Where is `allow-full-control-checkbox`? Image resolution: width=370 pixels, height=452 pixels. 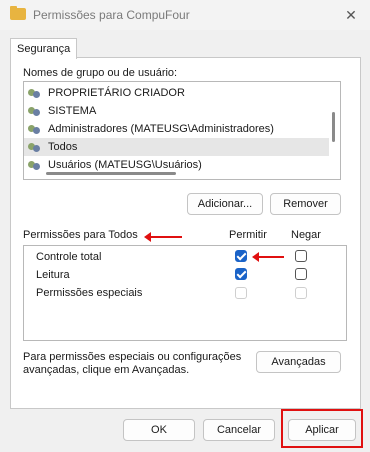 allow-full-control-checkbox is located at coordinates (241, 256).